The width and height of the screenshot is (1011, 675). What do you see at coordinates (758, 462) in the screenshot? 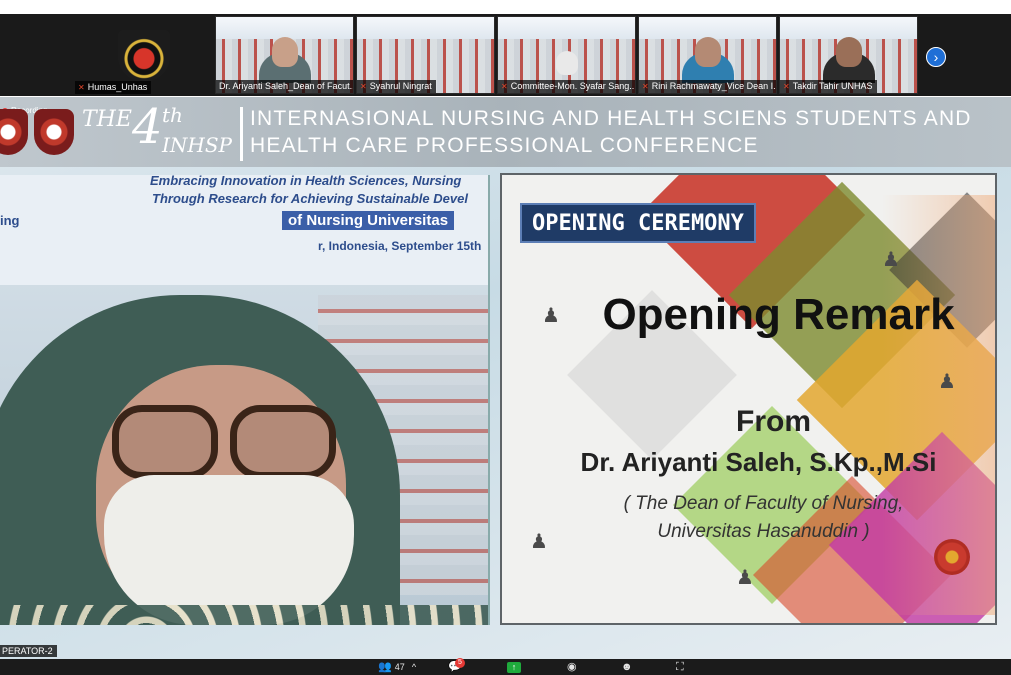
I see `speaker-name: Dr. Ariyanti Saleh, S.Kp.,M.Si` at bounding box center [758, 462].